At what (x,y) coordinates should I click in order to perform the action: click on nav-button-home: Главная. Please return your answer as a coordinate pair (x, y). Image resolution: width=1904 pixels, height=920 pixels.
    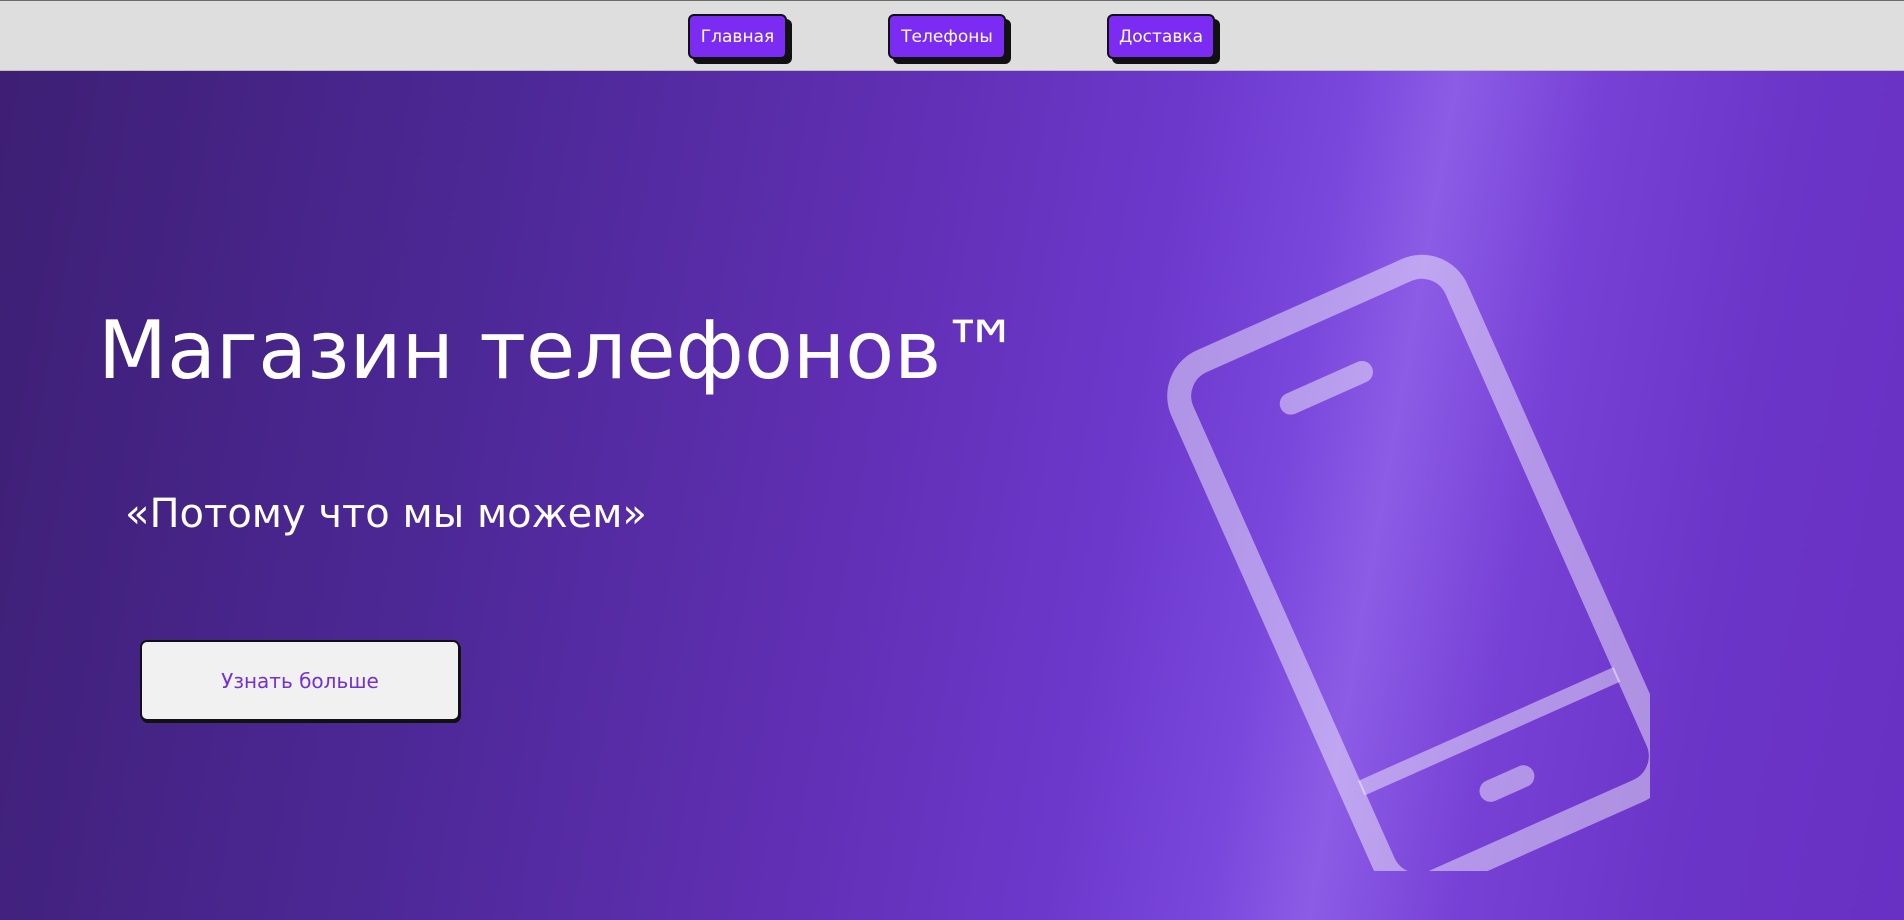
    Looking at the image, I should click on (737, 36).